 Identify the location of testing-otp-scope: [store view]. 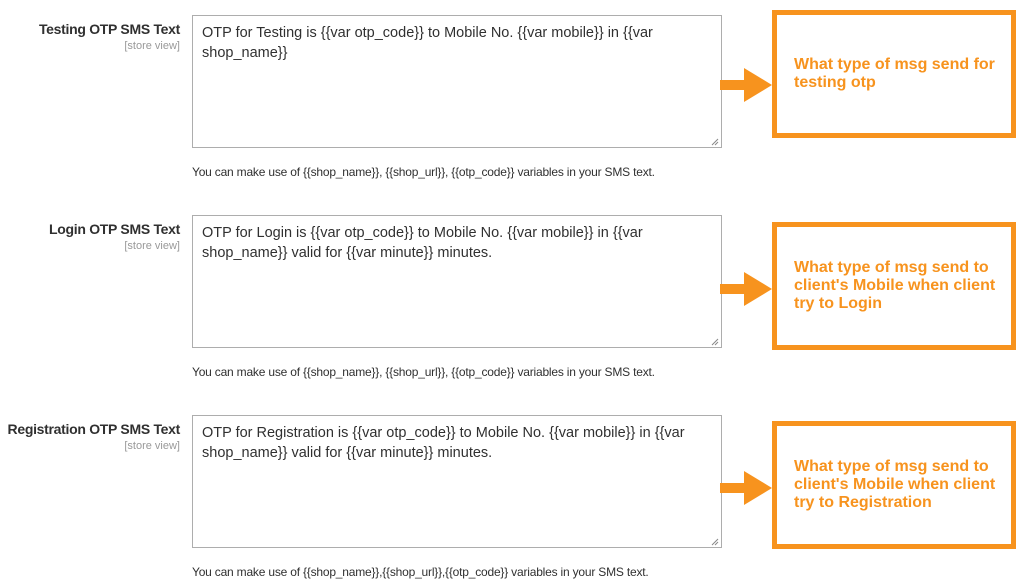
(152, 46).